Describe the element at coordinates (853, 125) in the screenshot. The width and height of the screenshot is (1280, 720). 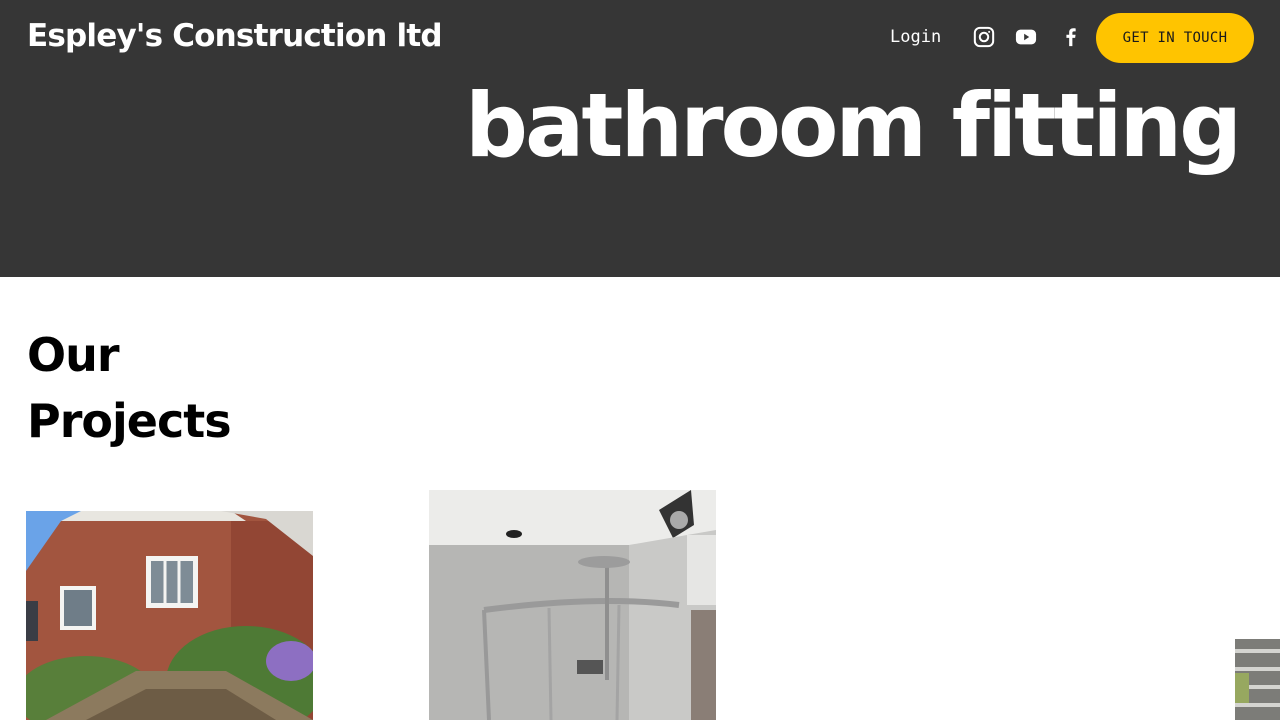
I see `hero-title: bathroom fitting` at that location.